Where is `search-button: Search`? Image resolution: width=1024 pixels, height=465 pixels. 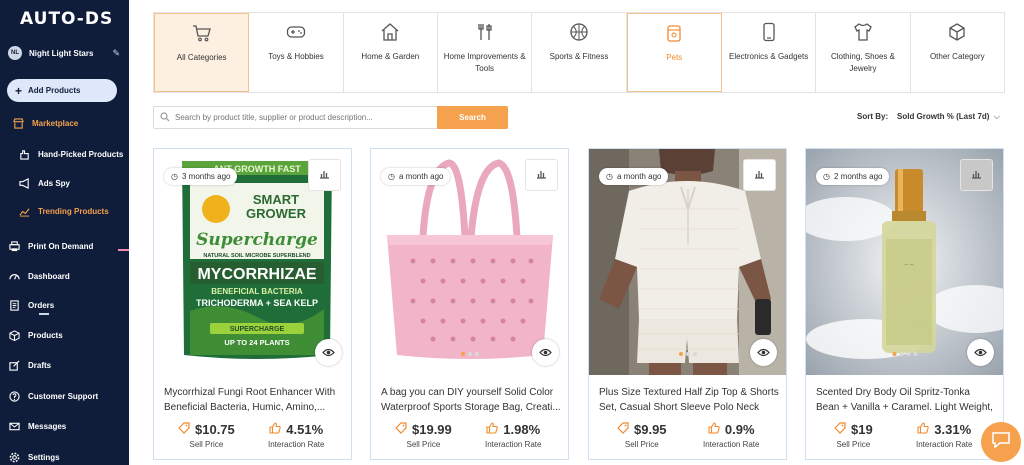
search-button: Search is located at coordinates (472, 117).